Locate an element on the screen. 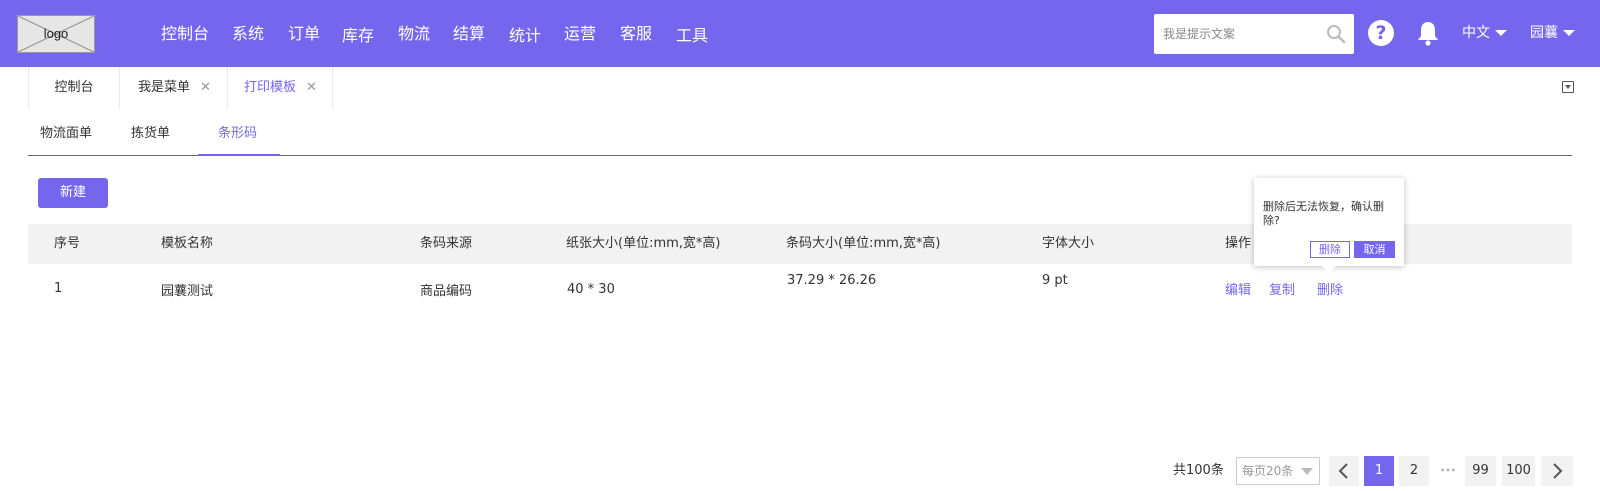 This screenshot has width=1600, height=491. nav-item-orders: 订单 is located at coordinates (304, 33).